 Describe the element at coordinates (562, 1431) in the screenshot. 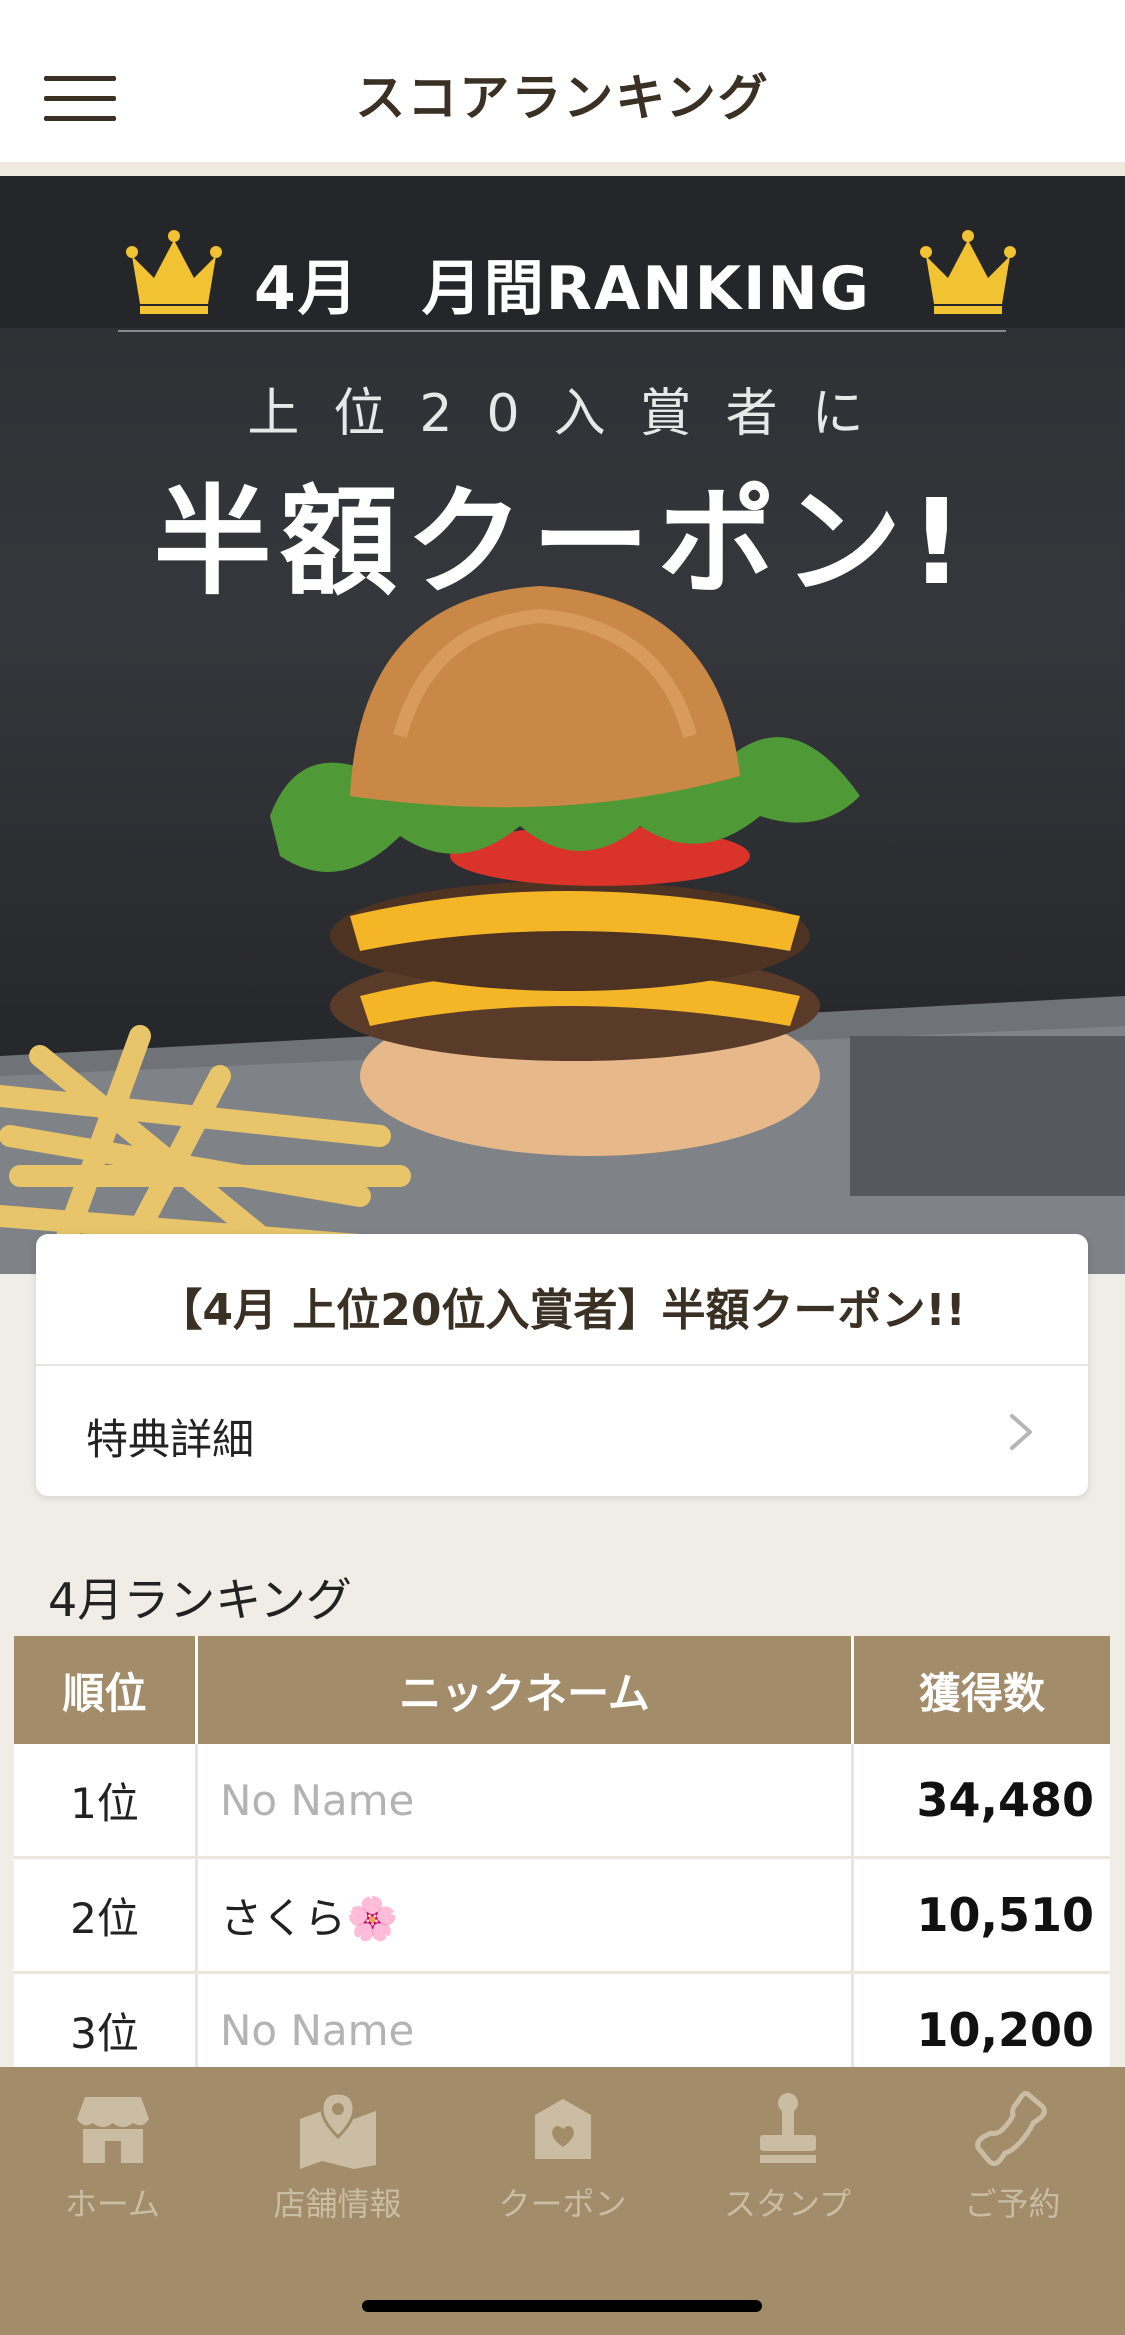

I see `benefit-details-link: 特典詳細` at that location.